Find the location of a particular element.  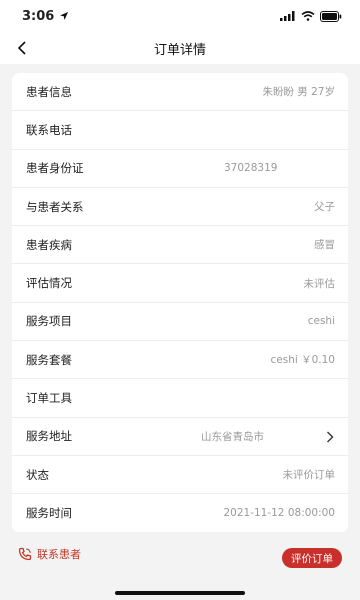

battery-icon is located at coordinates (331, 16).